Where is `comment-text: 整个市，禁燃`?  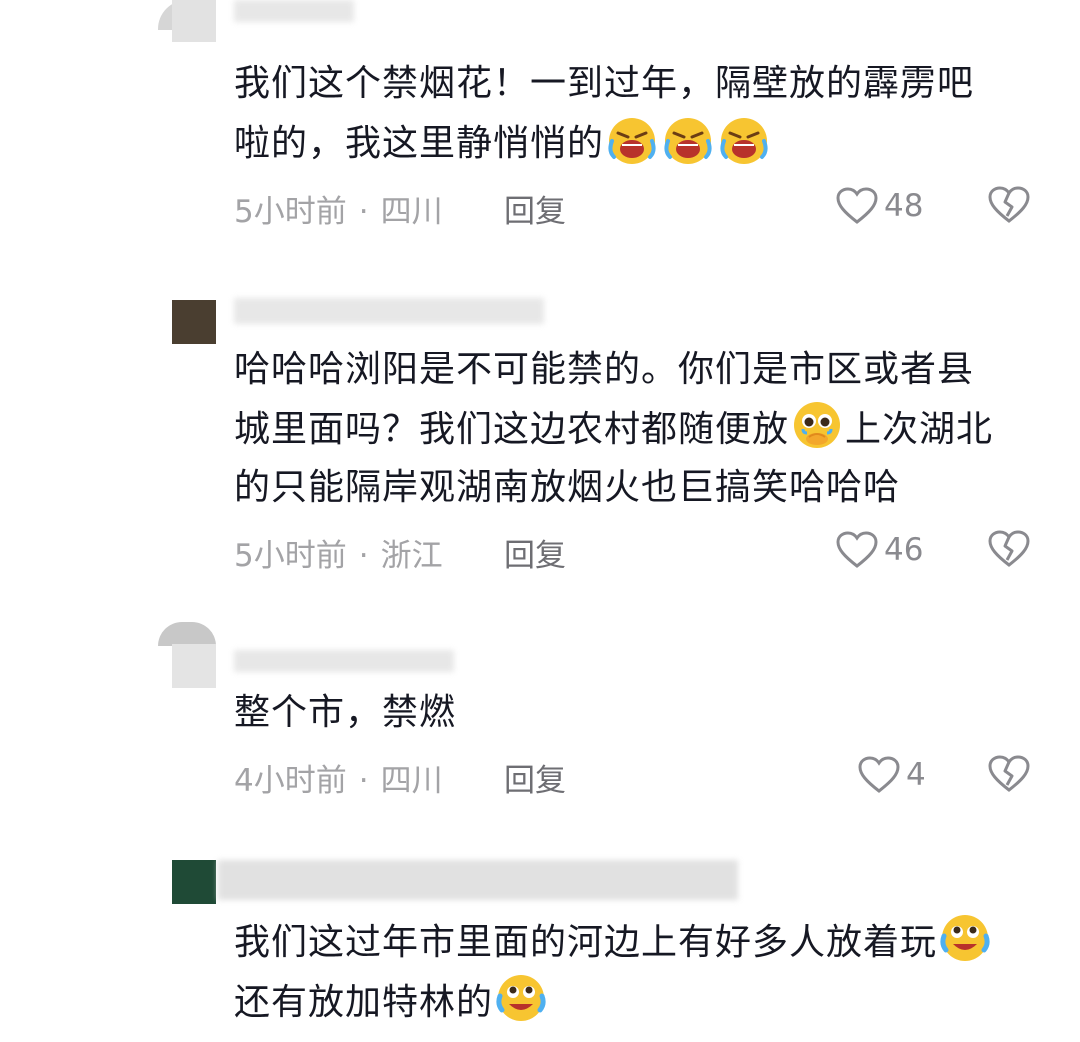 comment-text: 整个市，禁燃 is located at coordinates (634, 713).